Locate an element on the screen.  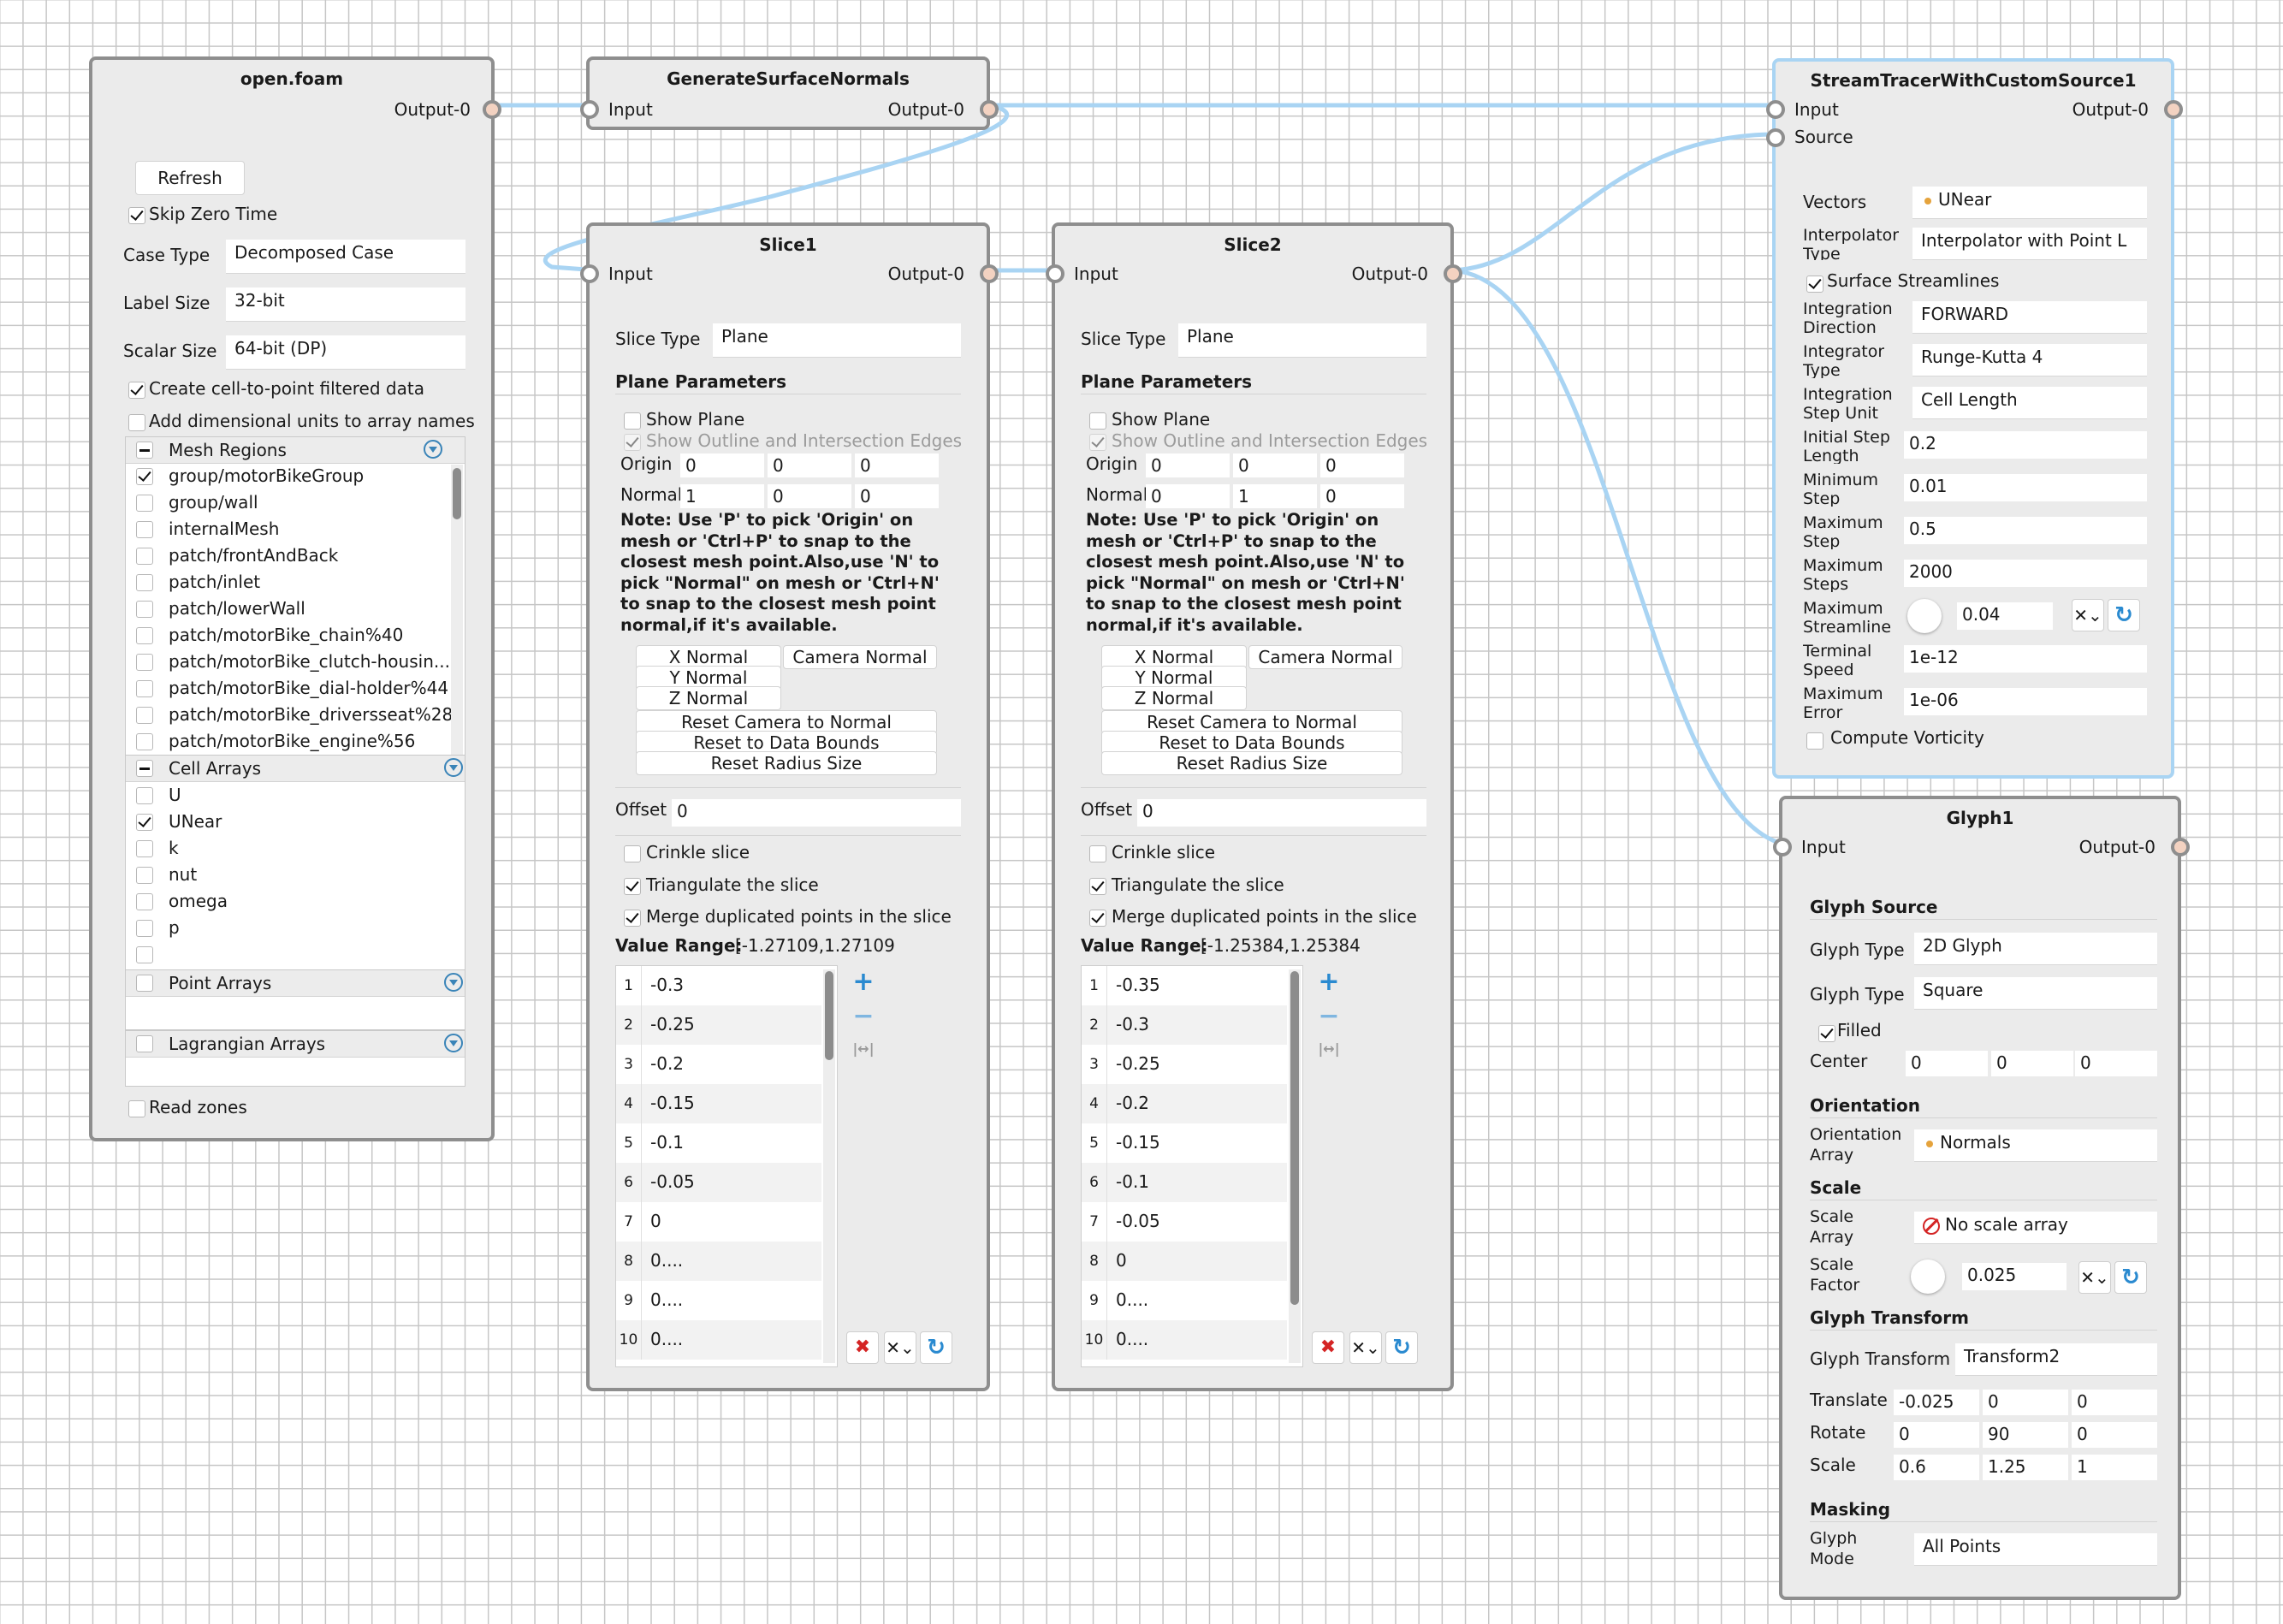
table-row: 70 is located at coordinates (718, 1222).